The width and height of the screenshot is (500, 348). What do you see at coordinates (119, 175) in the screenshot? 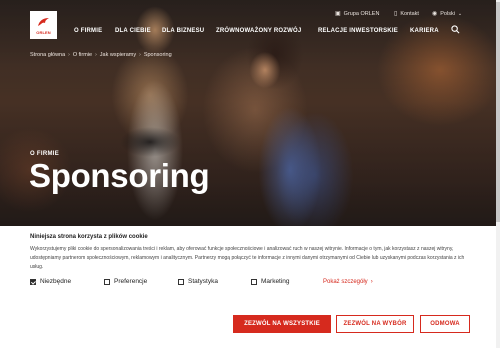
I see `page-title: Sponsoring` at bounding box center [119, 175].